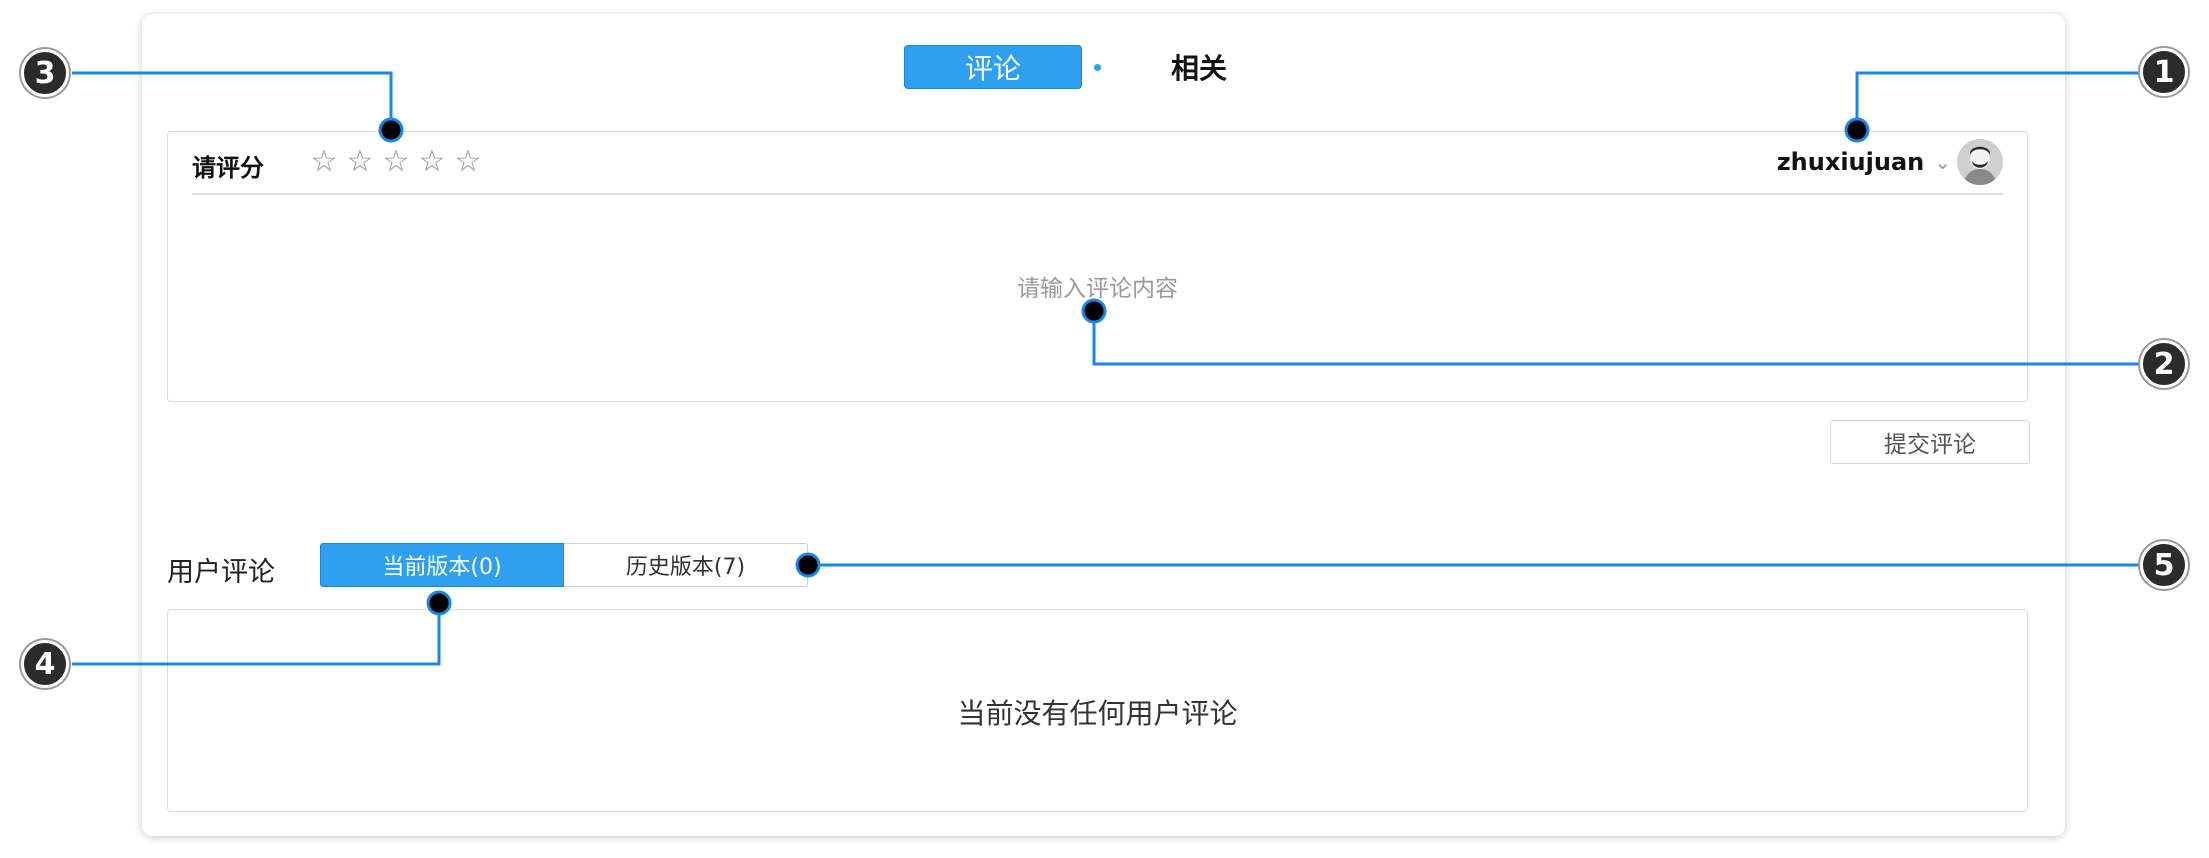 The width and height of the screenshot is (2209, 858). I want to click on callout-badge-2: 2, so click(2164, 364).